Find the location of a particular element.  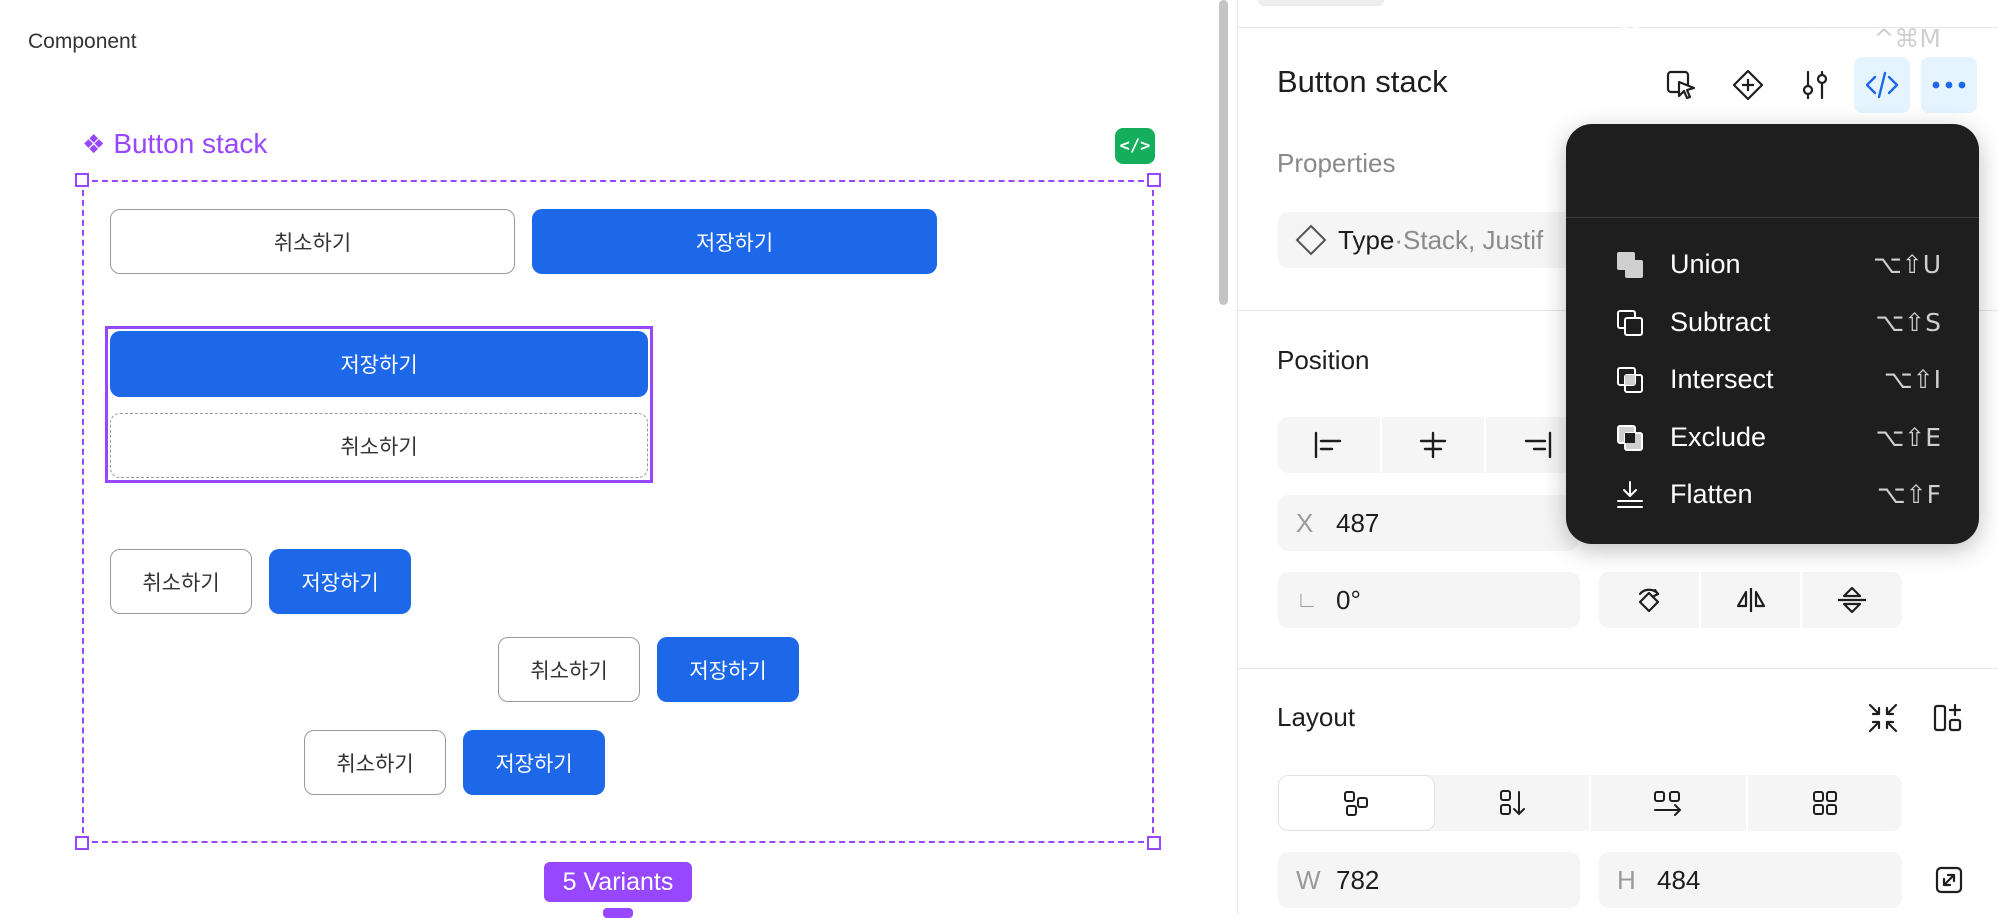

resize-handle-top-left is located at coordinates (82, 180).